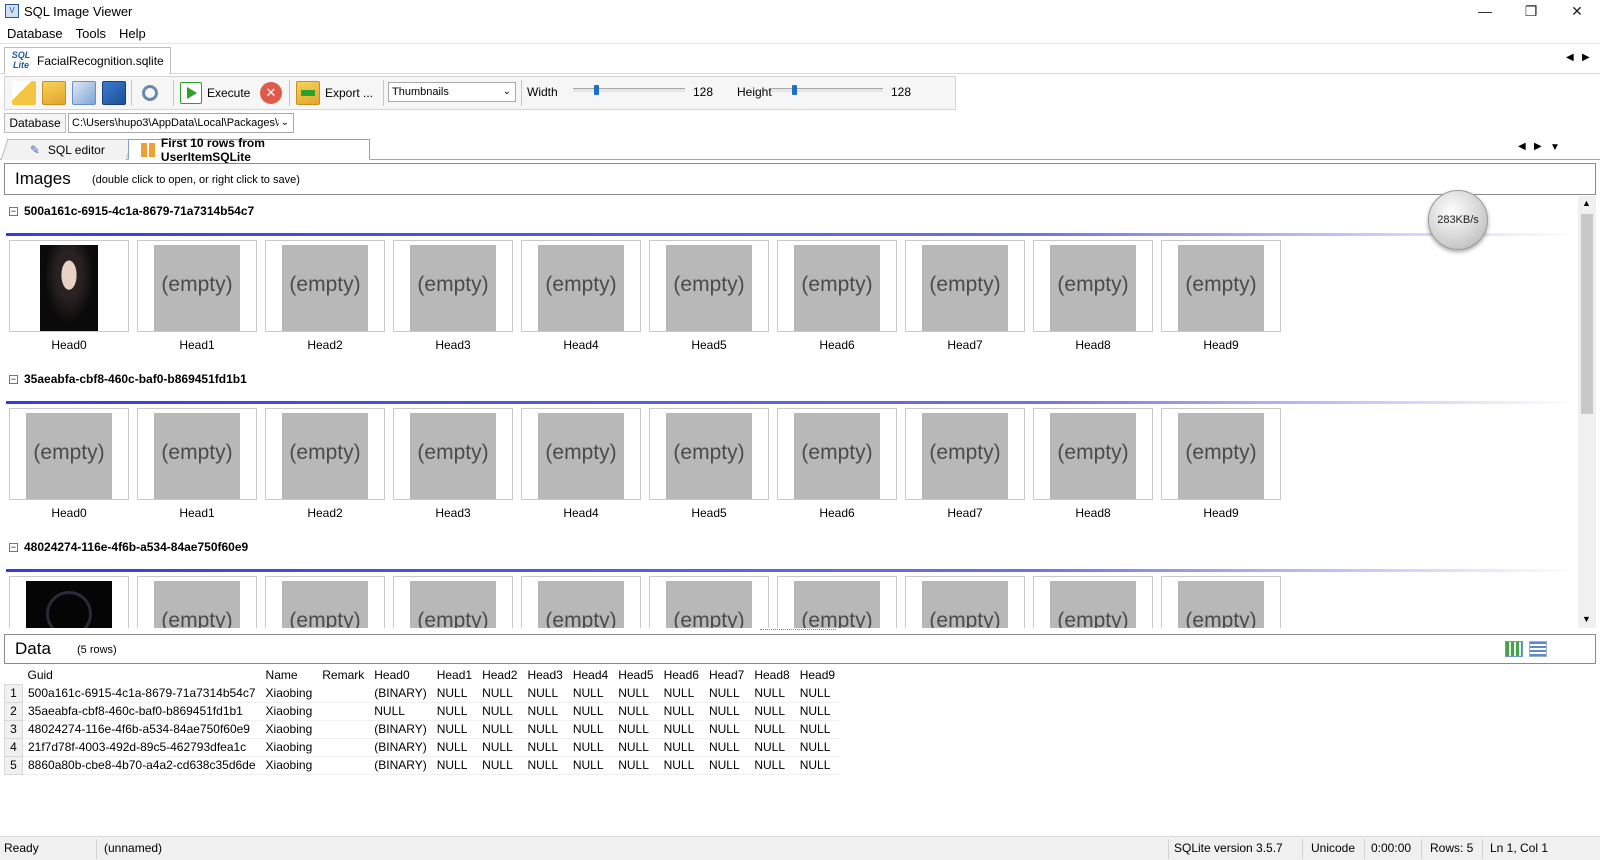 The image size is (1600, 860). What do you see at coordinates (343, 675) in the screenshot?
I see `column-header: Remark` at bounding box center [343, 675].